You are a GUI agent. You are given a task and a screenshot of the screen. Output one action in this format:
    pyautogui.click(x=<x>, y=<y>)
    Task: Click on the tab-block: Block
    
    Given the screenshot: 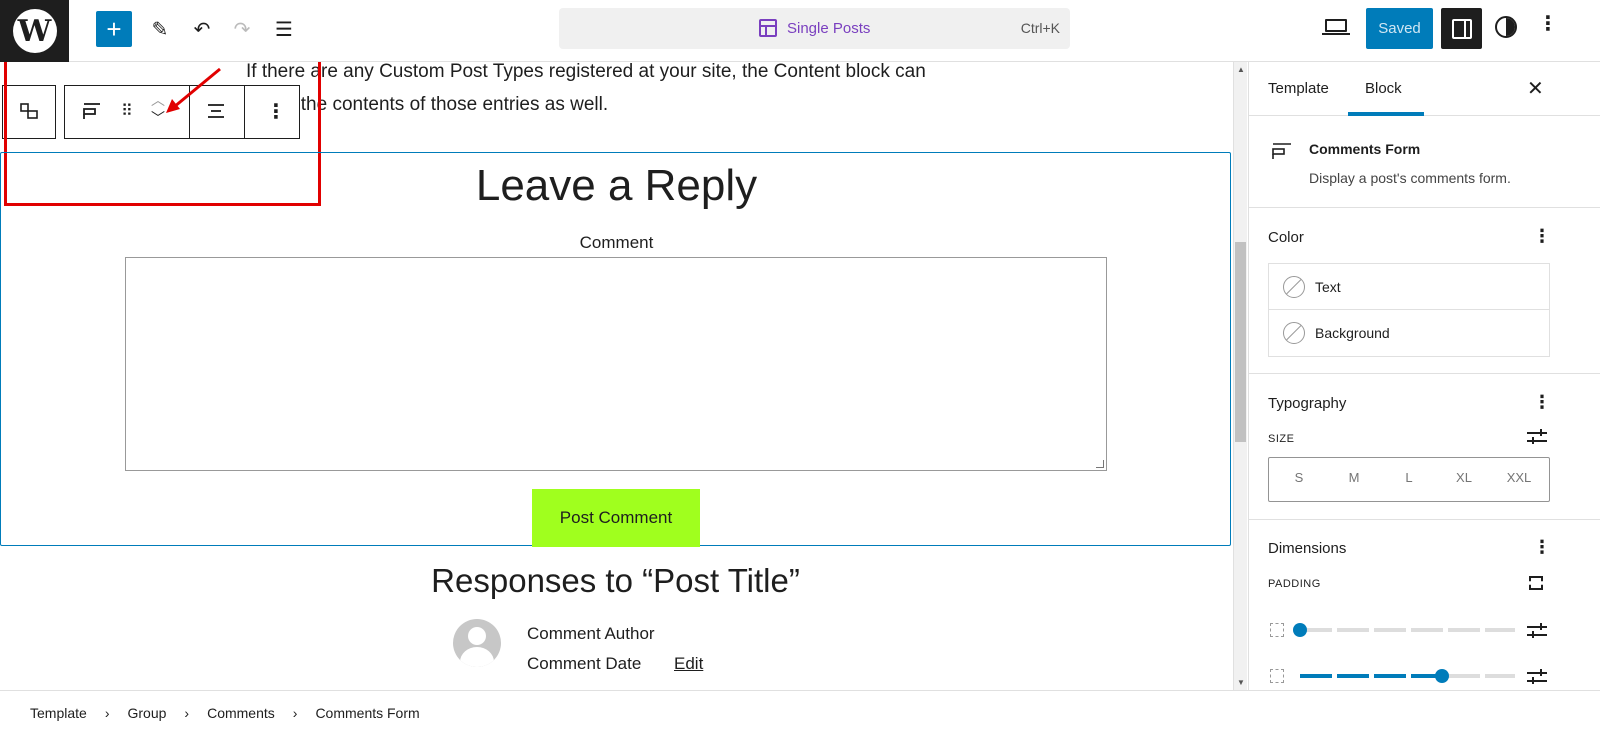 What is the action you would take?
    pyautogui.click(x=1383, y=88)
    